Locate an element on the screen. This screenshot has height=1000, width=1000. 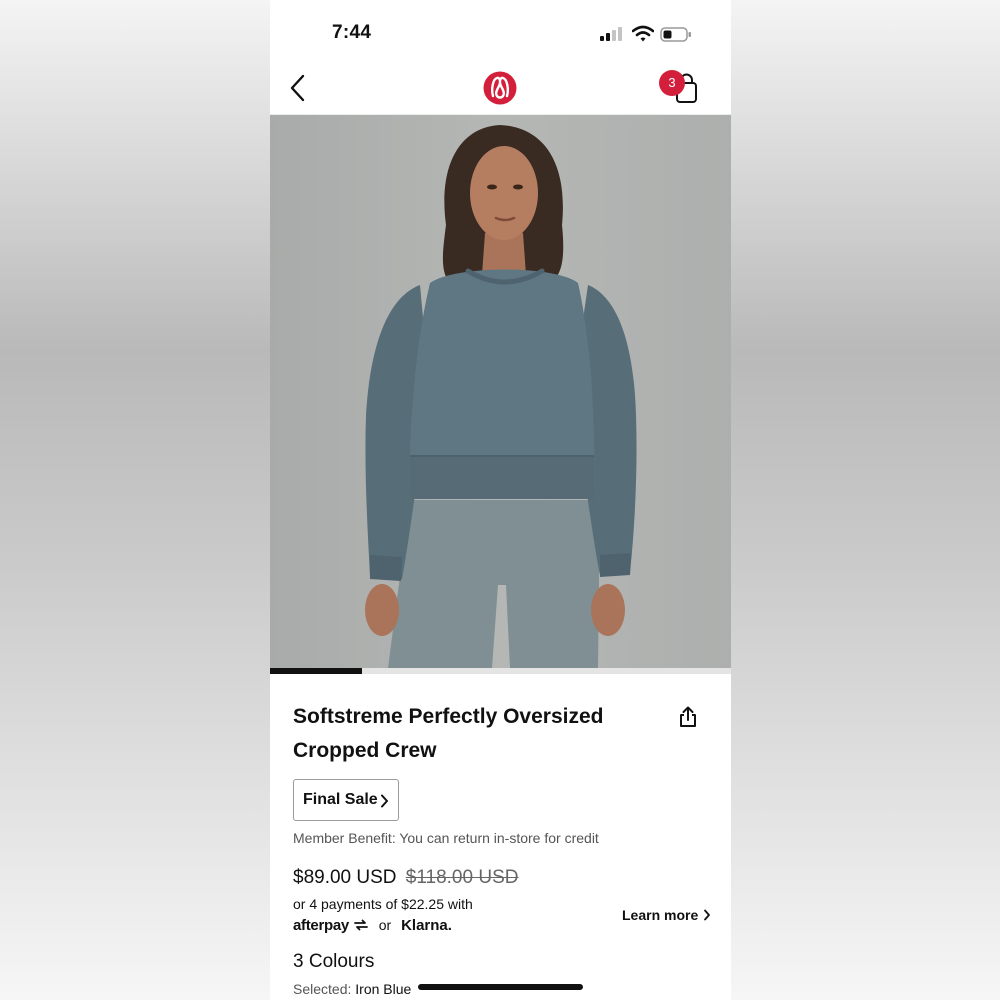
navigation-bar: 3 is located at coordinates (500, 88).